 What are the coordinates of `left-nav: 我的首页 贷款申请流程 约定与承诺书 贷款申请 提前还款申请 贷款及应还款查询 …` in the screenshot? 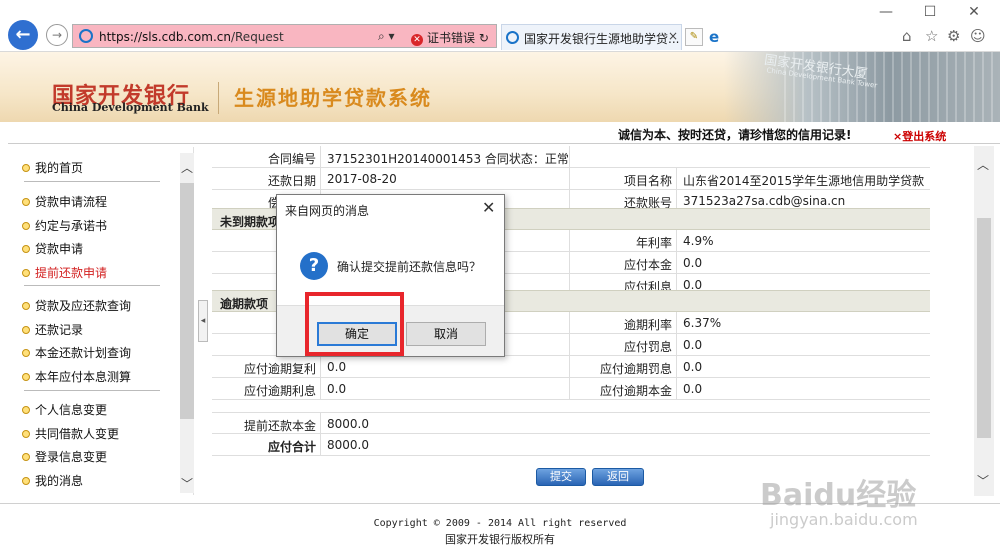 It's located at (102, 321).